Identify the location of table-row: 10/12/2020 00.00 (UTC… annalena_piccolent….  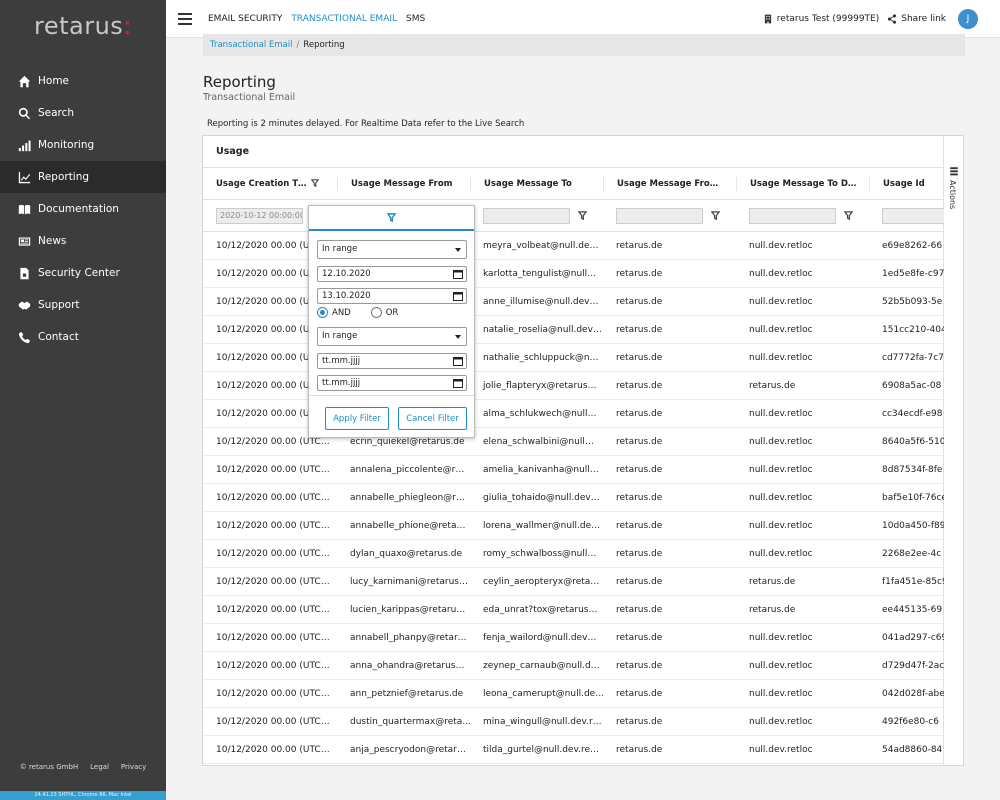
(573, 470).